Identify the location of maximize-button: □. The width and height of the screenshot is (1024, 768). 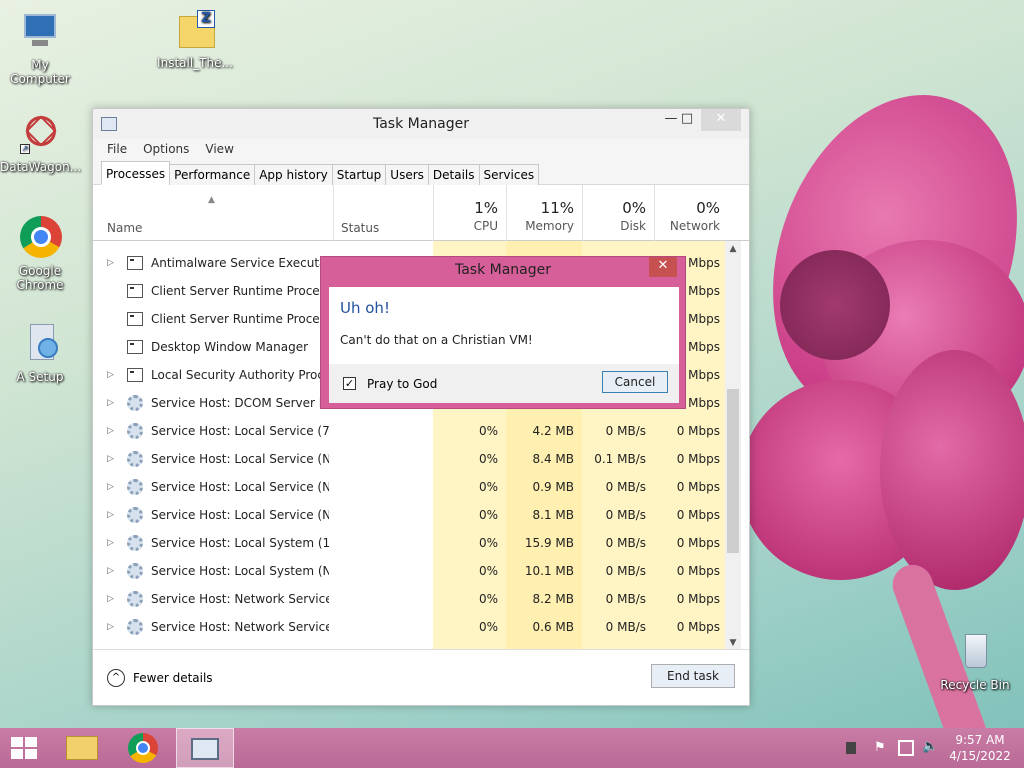
(687, 120).